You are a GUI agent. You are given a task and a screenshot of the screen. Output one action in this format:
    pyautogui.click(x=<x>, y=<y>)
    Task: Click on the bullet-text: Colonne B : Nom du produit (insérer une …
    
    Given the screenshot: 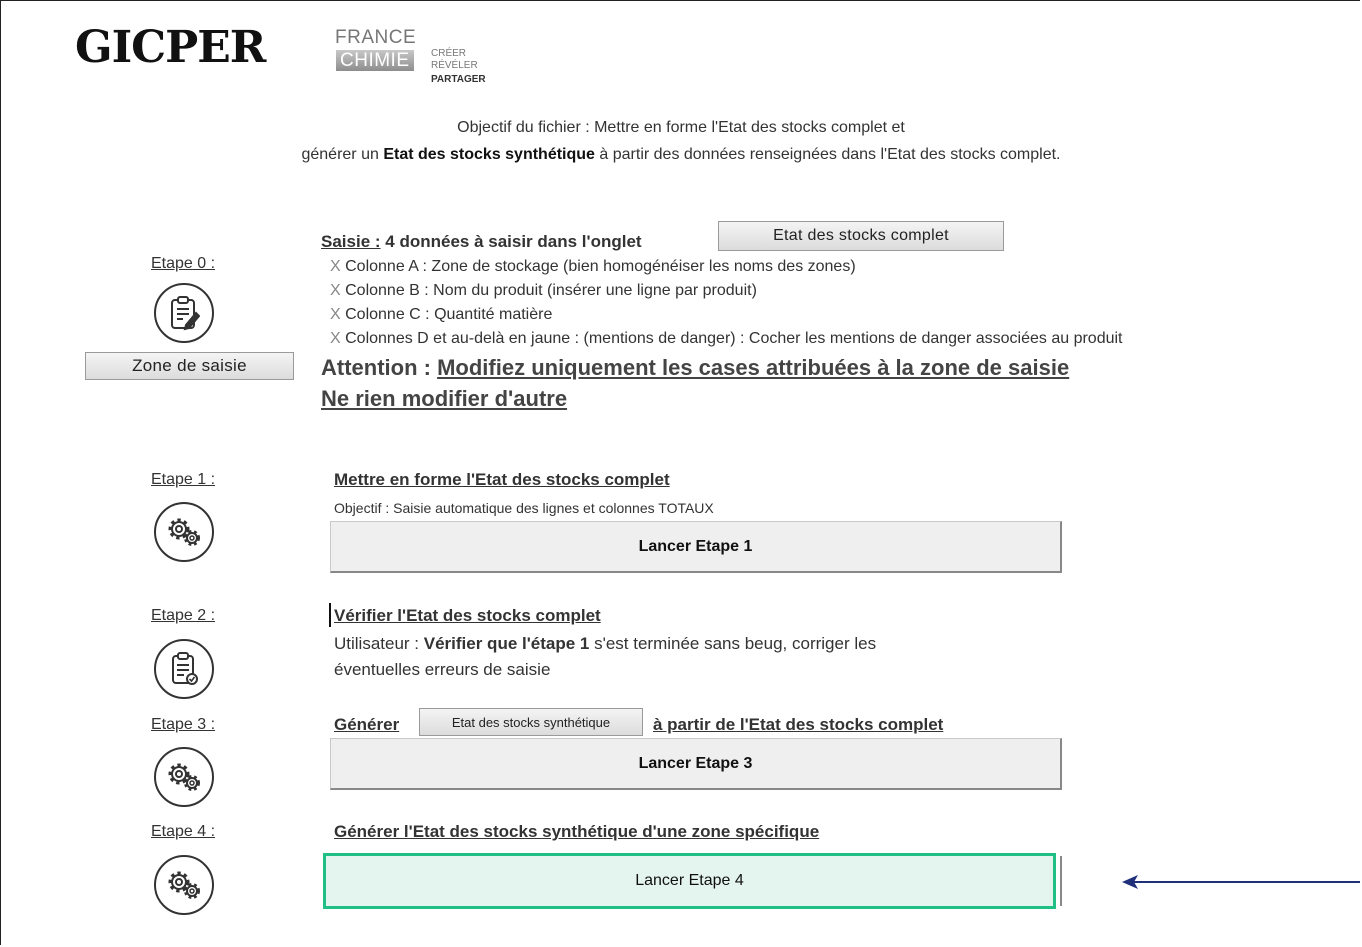 What is the action you would take?
    pyautogui.click(x=551, y=290)
    